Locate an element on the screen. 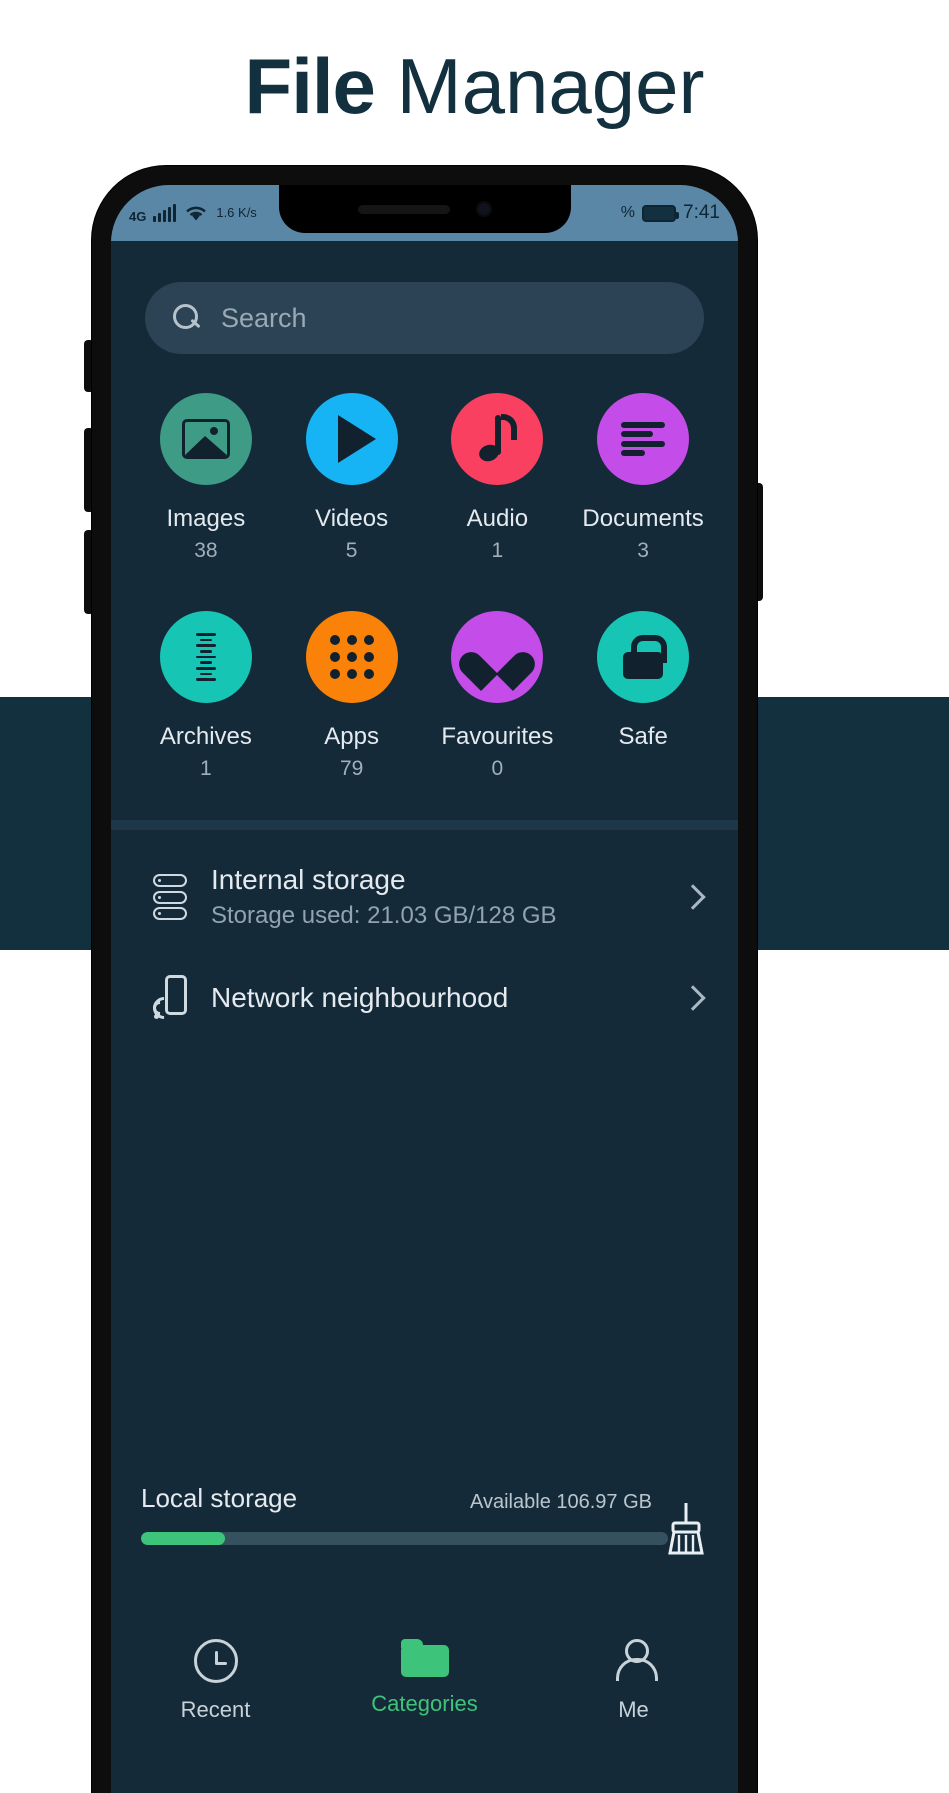  local-storage-progress-track is located at coordinates (404, 1538).